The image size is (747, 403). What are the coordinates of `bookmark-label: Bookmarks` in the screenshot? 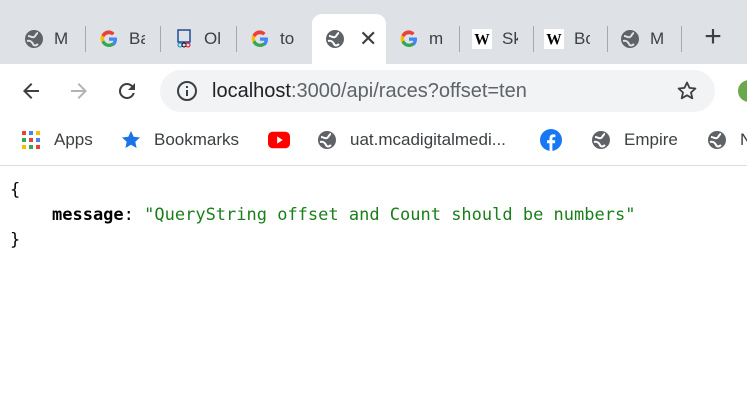 It's located at (197, 139).